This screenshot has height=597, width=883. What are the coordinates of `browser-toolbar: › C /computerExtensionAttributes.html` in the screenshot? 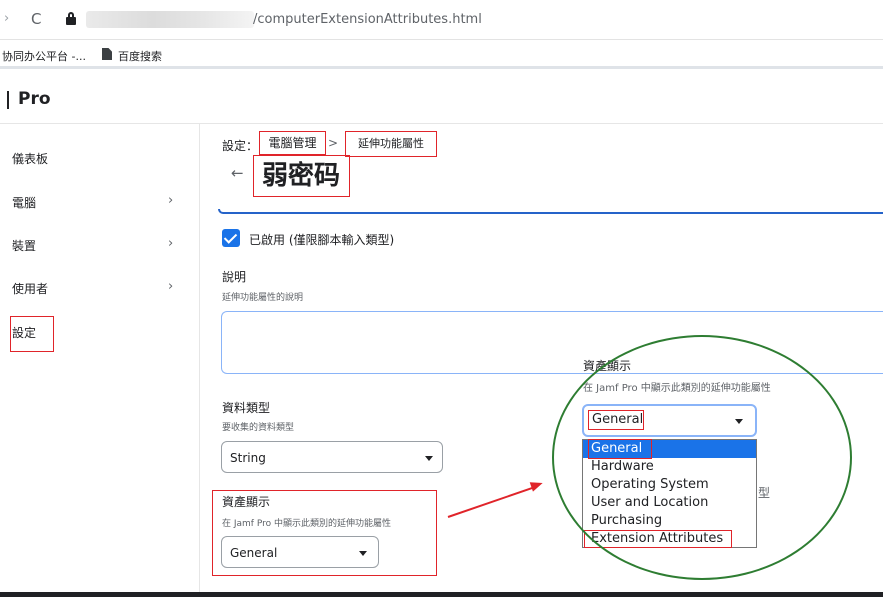 It's located at (441, 20).